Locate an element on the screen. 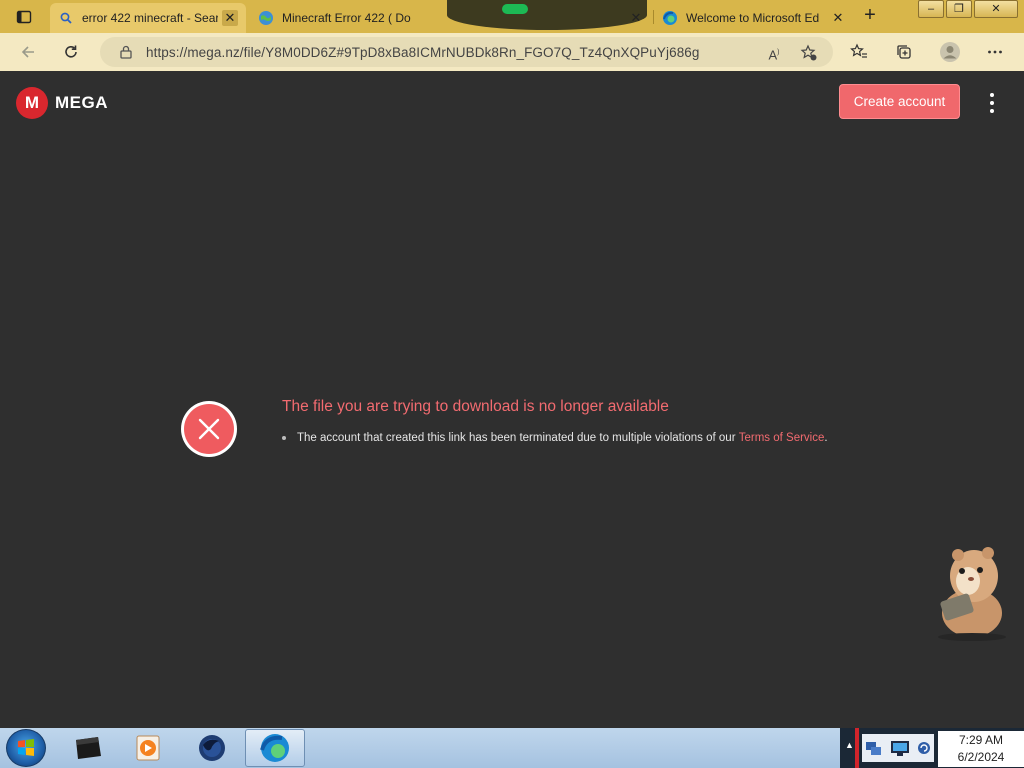 The width and height of the screenshot is (1024, 768). network-icon is located at coordinates (874, 748).